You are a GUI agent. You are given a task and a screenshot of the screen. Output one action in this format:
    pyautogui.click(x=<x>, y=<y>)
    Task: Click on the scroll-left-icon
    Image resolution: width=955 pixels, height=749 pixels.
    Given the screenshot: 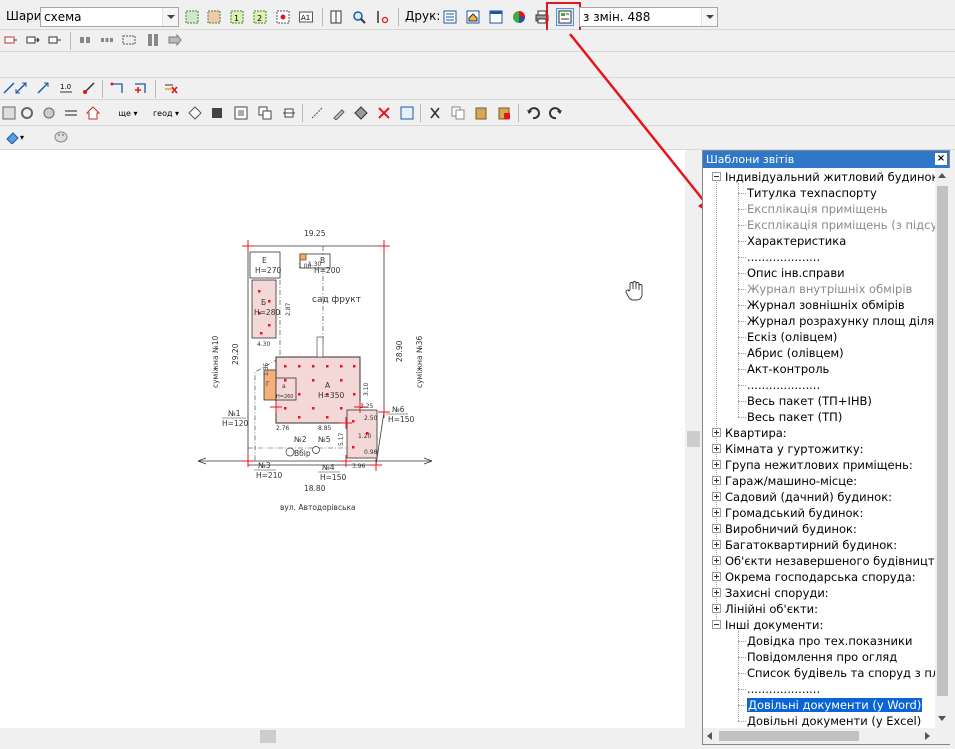 What is the action you would take?
    pyautogui.click(x=709, y=736)
    